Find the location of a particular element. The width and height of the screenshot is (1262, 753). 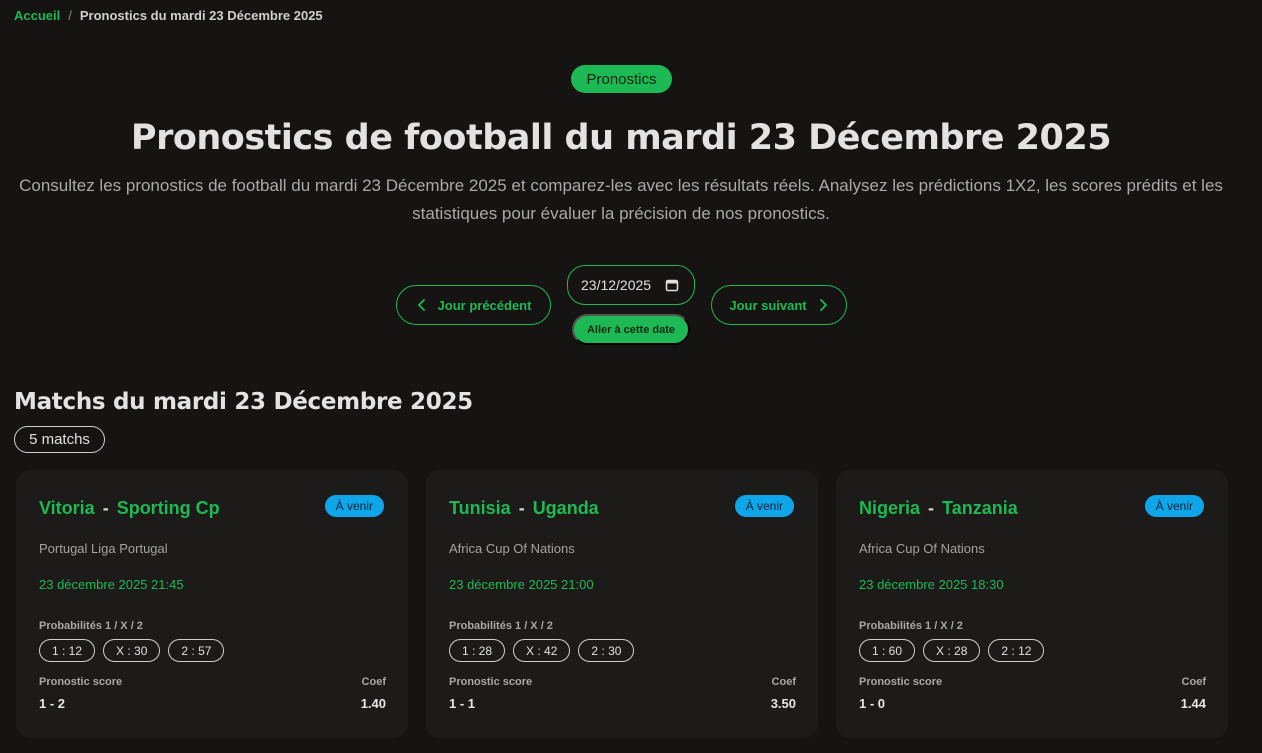

match-teams: Tunisia - Uganda is located at coordinates (524, 508).